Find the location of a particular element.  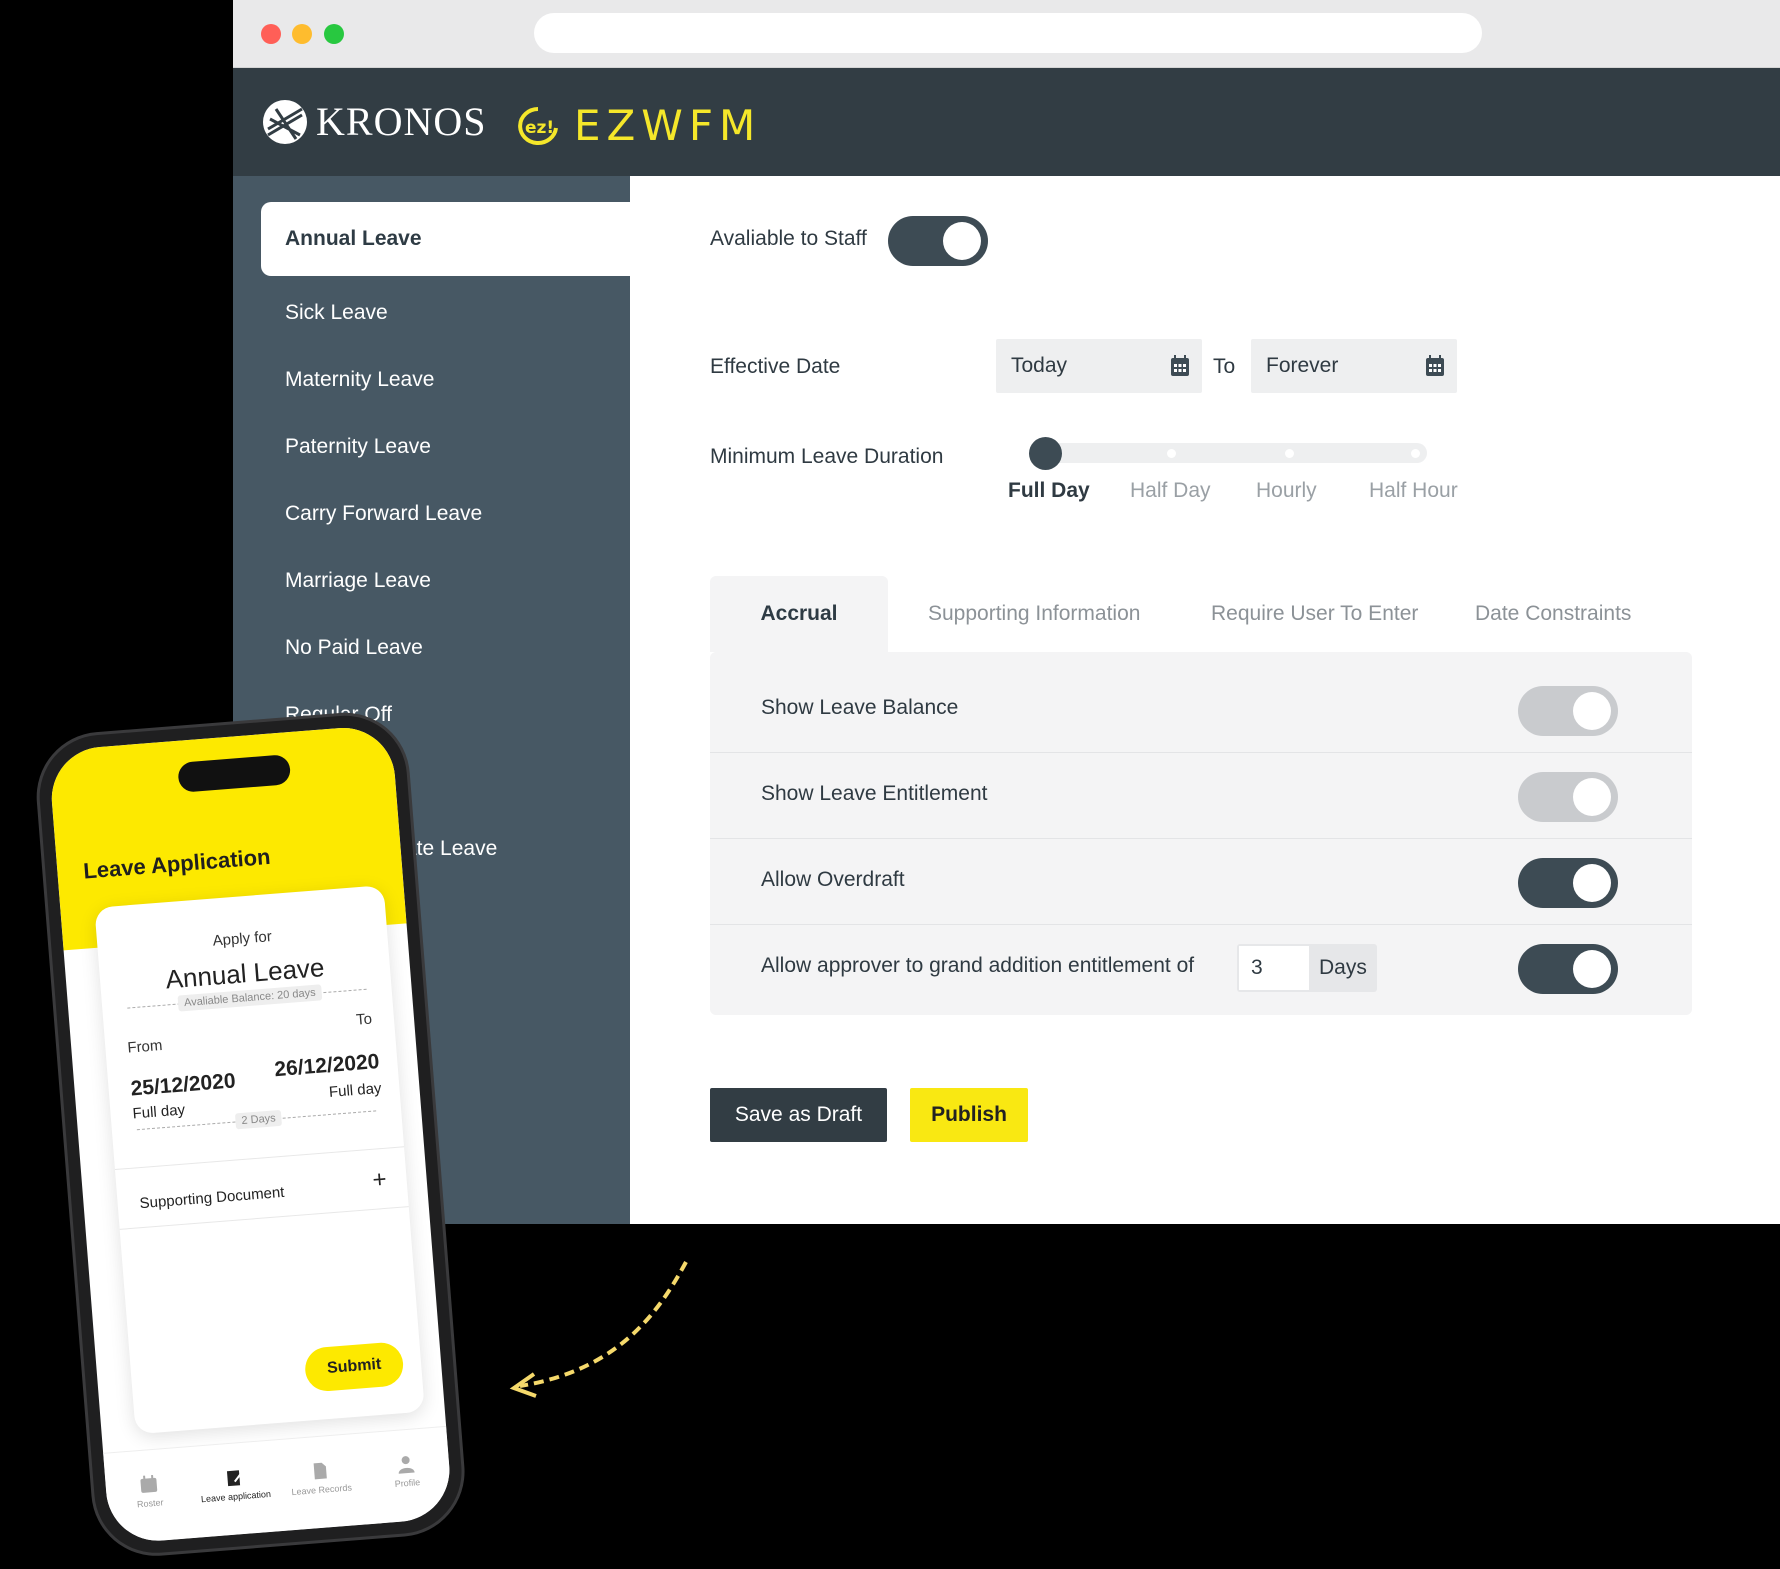

tab-accrual: Accrual is located at coordinates (799, 614).